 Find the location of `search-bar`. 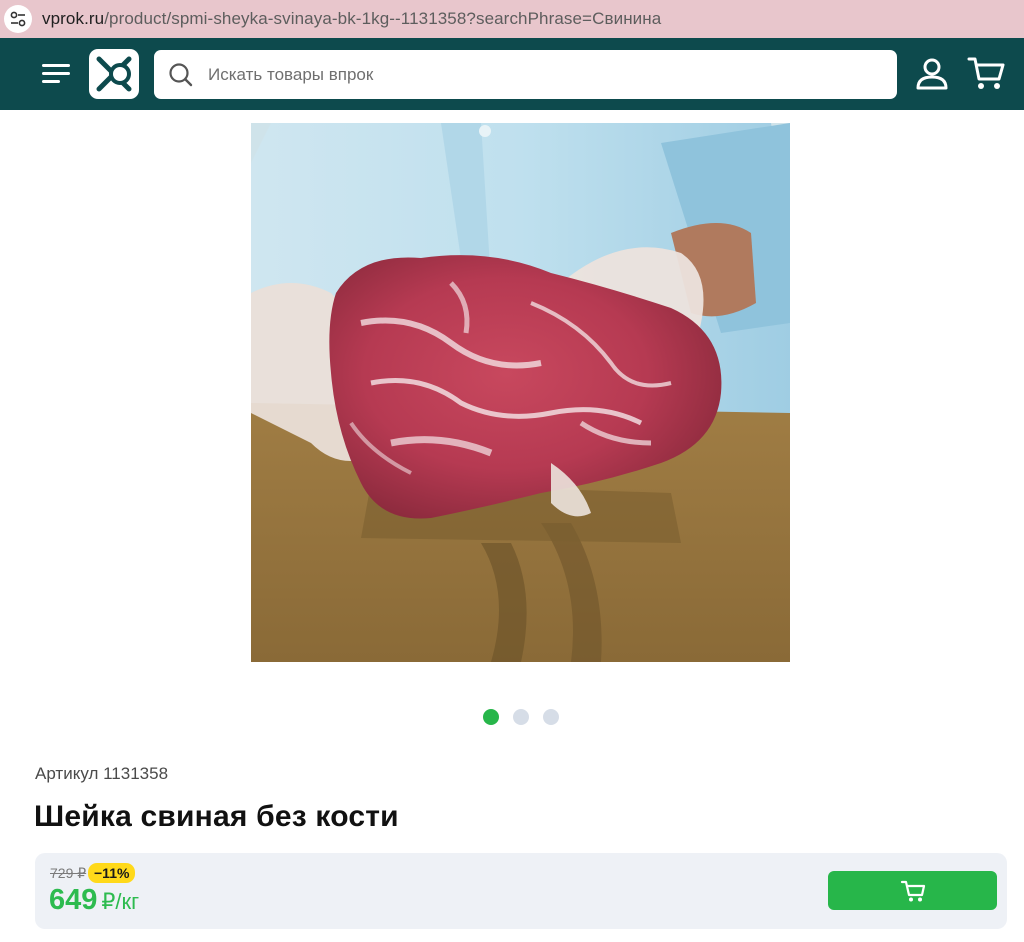

search-bar is located at coordinates (525, 74).